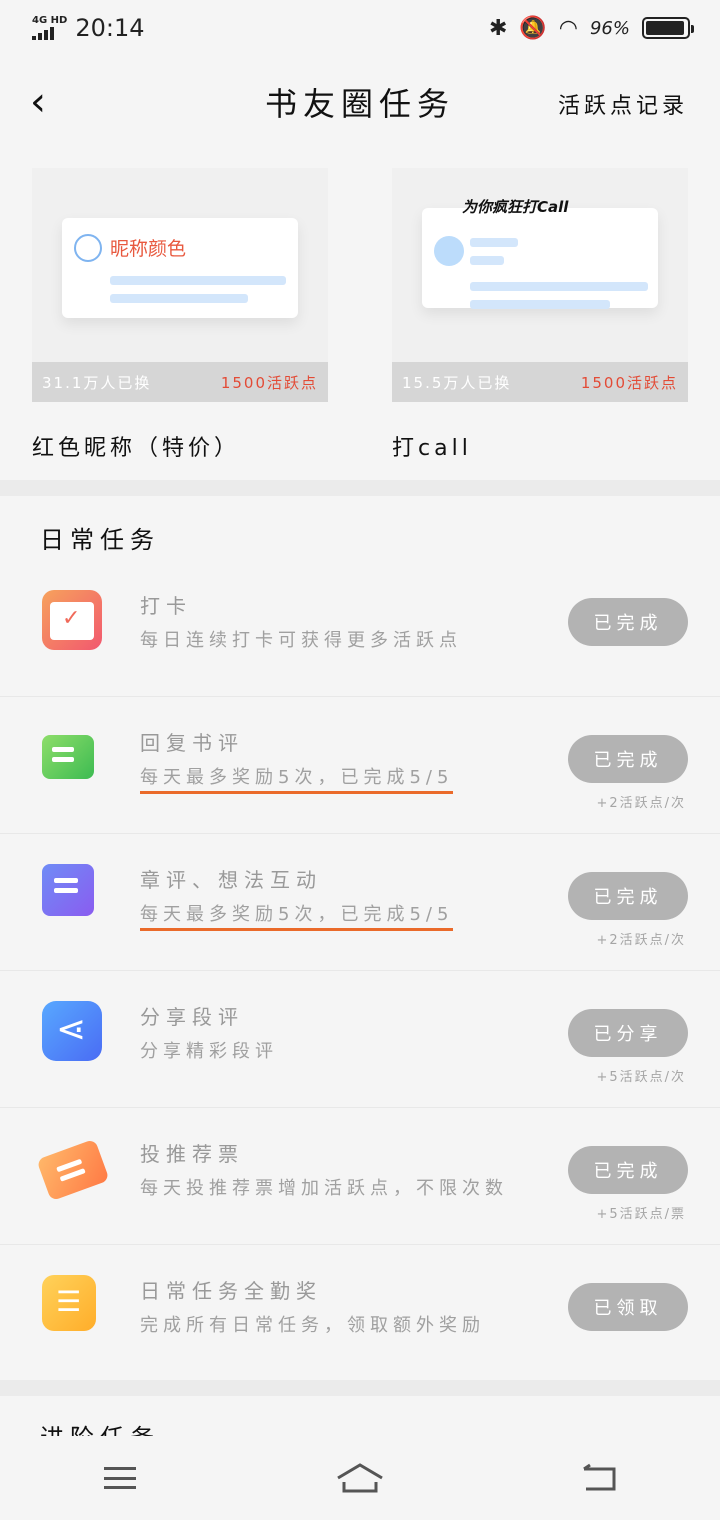 The image size is (720, 1520). I want to click on task-desc: 完成所有日常任务，领取额外奖励, so click(312, 1325).